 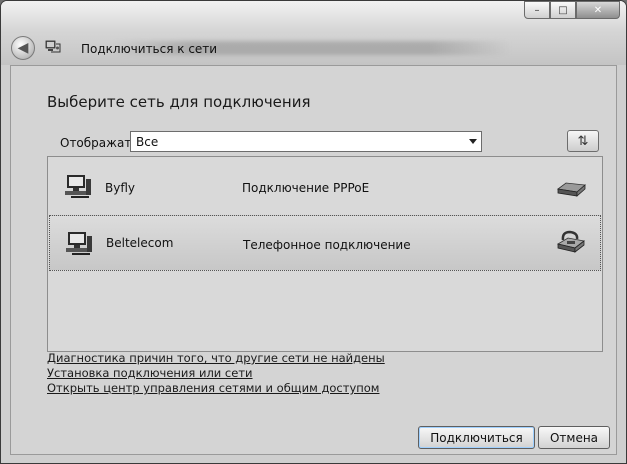 I want to click on refresh-icon: ⇅, so click(x=583, y=141).